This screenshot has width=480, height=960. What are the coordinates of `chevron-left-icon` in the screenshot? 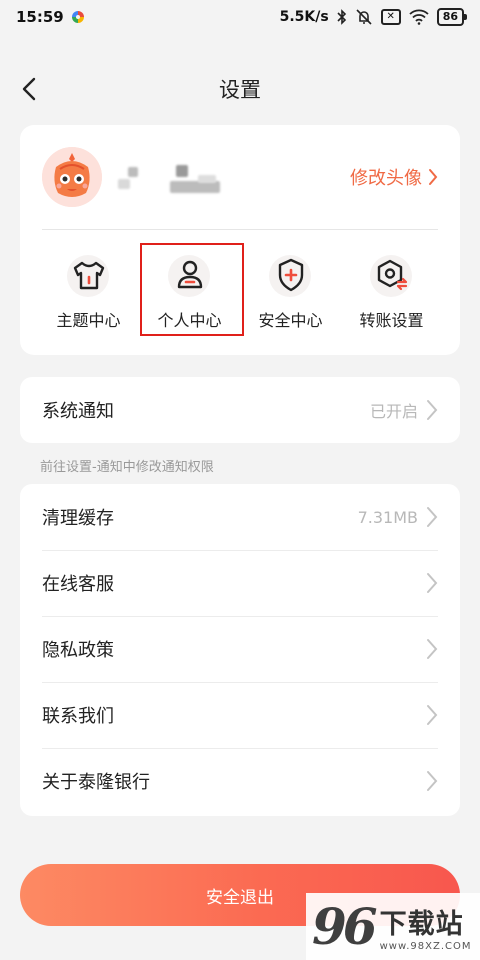 It's located at (29, 89).